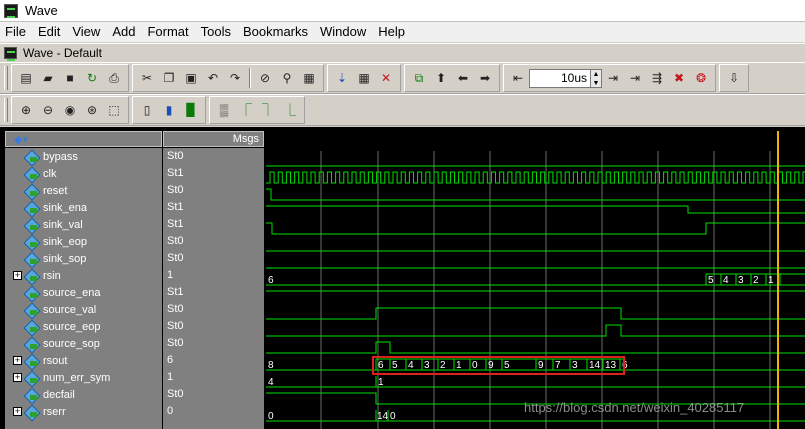 The width and height of the screenshot is (805, 429). Describe the element at coordinates (290, 110) in the screenshot. I see `next-edge-icon: ⎿` at that location.